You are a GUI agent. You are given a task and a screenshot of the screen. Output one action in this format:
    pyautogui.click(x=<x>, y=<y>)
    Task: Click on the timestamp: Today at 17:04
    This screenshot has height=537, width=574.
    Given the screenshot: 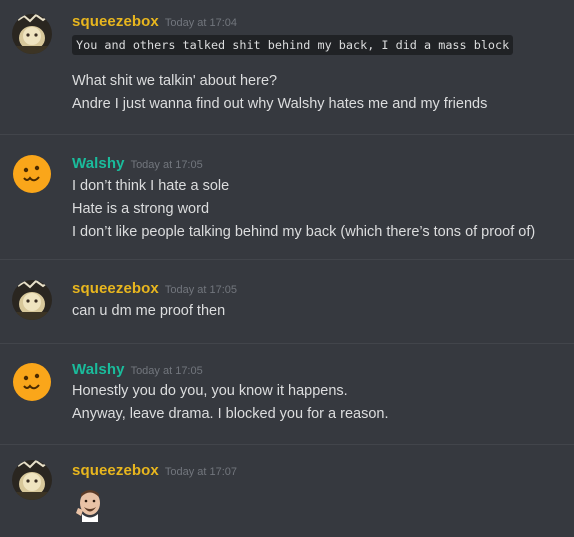 What is the action you would take?
    pyautogui.click(x=201, y=23)
    